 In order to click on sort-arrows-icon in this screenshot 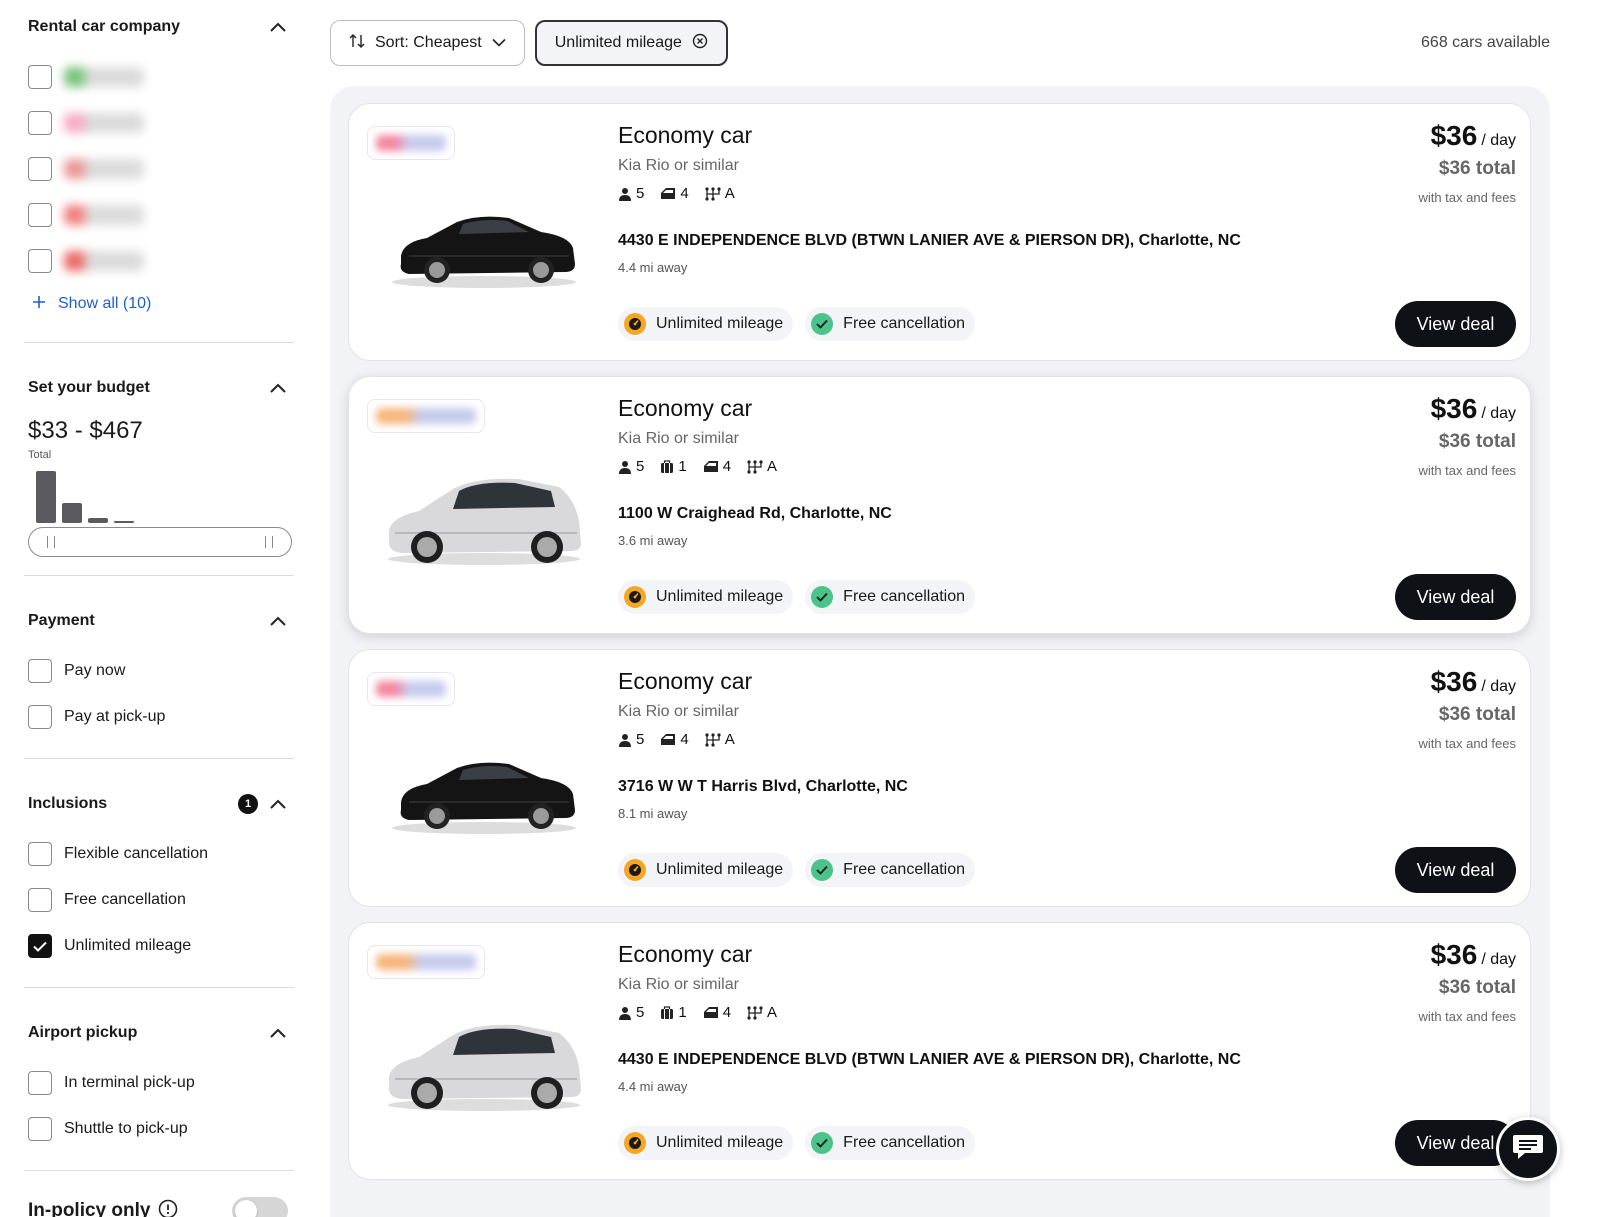, I will do `click(357, 43)`.